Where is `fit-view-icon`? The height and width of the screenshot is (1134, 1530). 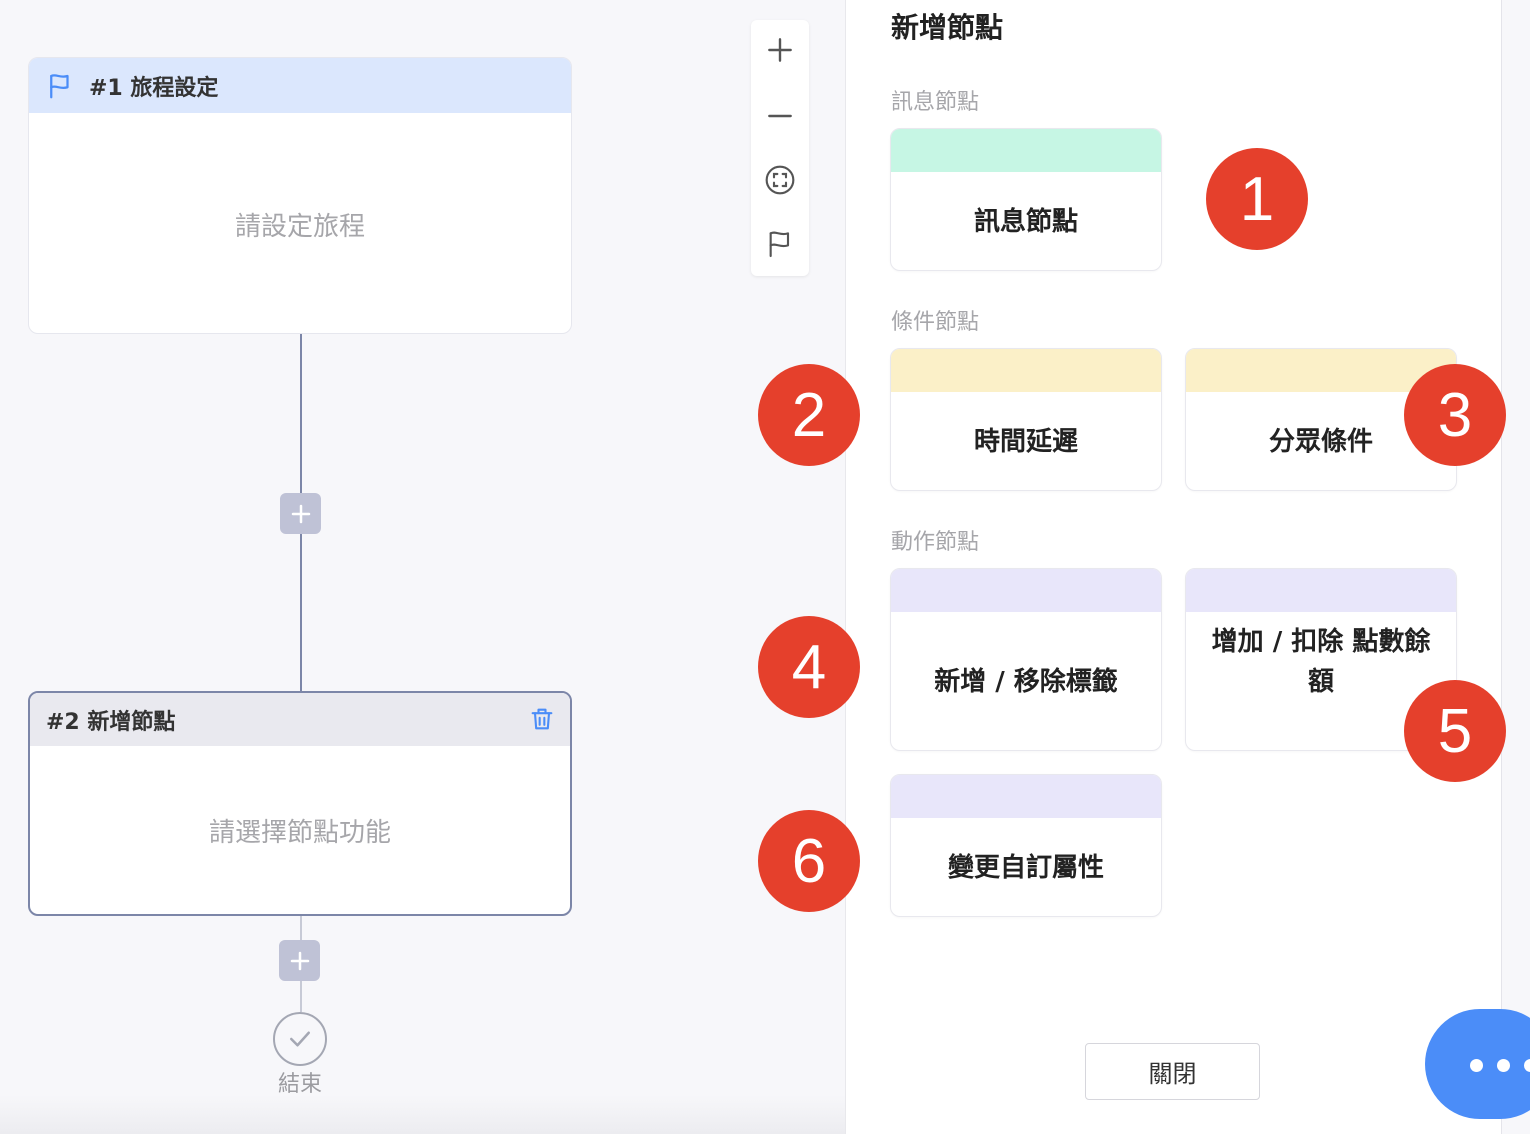 fit-view-icon is located at coordinates (780, 180).